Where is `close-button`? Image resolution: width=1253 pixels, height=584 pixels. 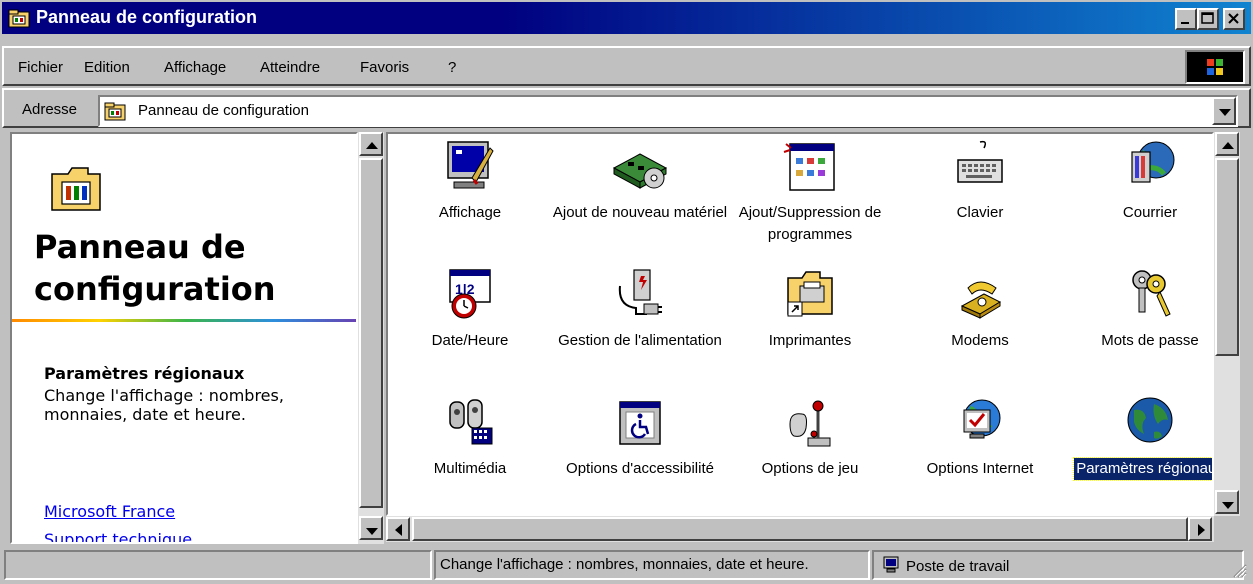 close-button is located at coordinates (1234, 19).